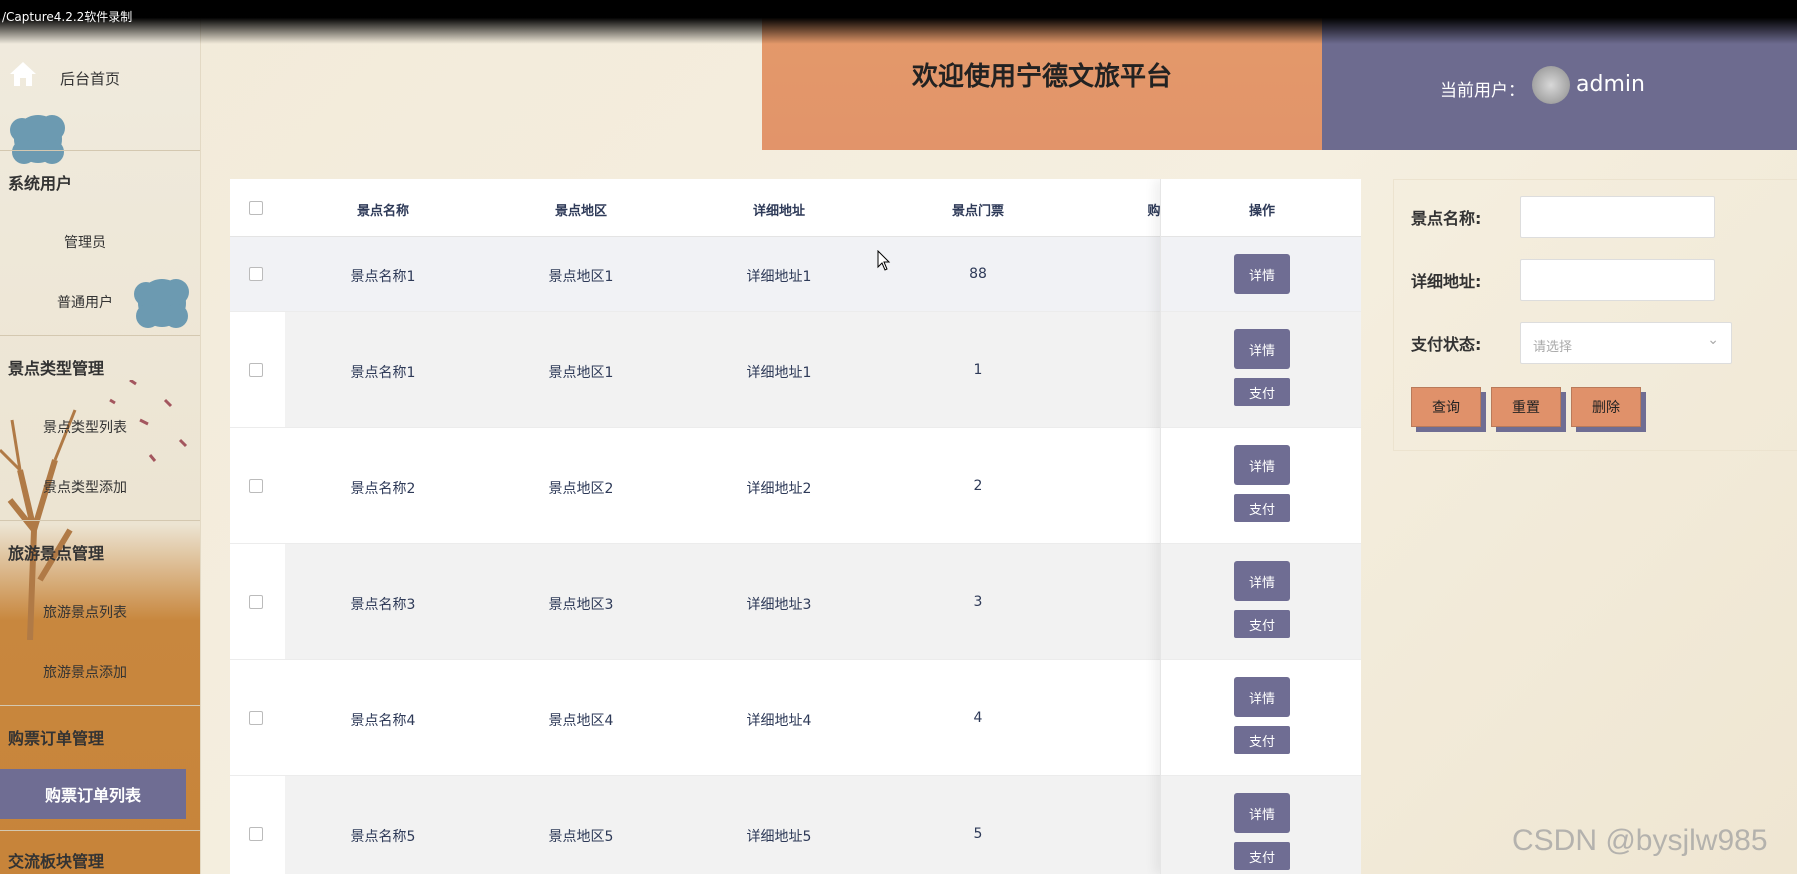  What do you see at coordinates (778, 211) in the screenshot?
I see `column-header-address: 详细地址` at bounding box center [778, 211].